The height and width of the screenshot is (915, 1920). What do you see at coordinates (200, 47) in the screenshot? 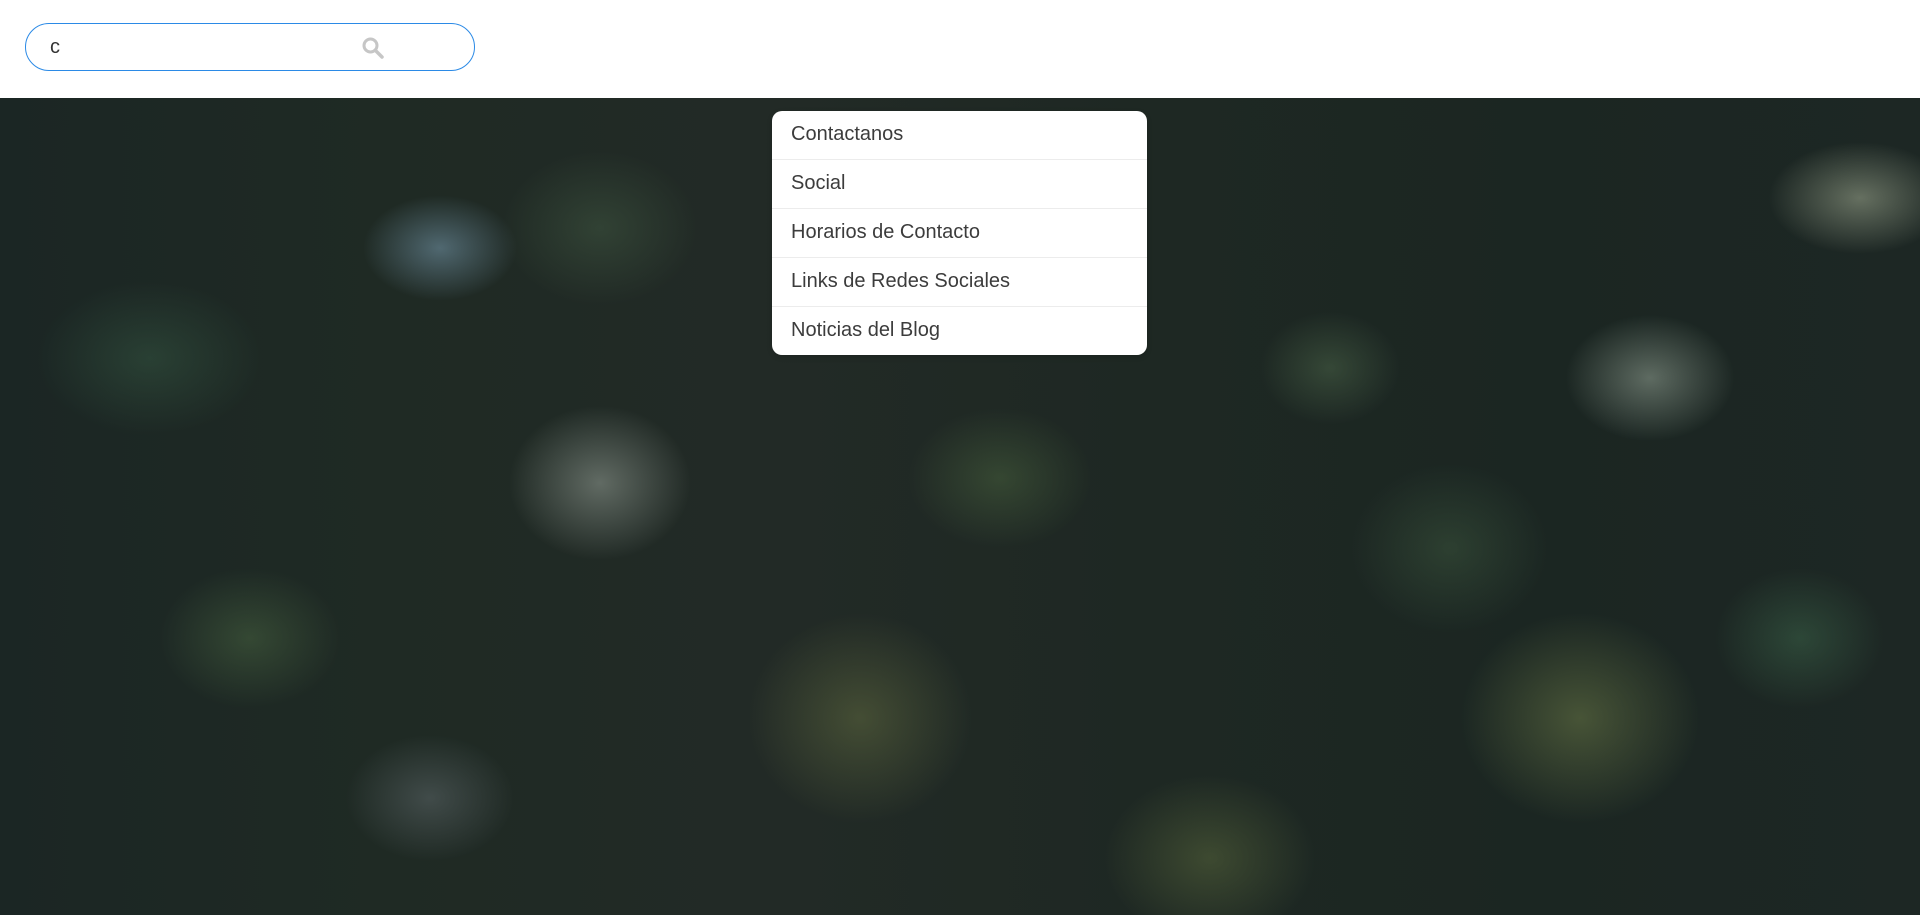
I see `search-input` at bounding box center [200, 47].